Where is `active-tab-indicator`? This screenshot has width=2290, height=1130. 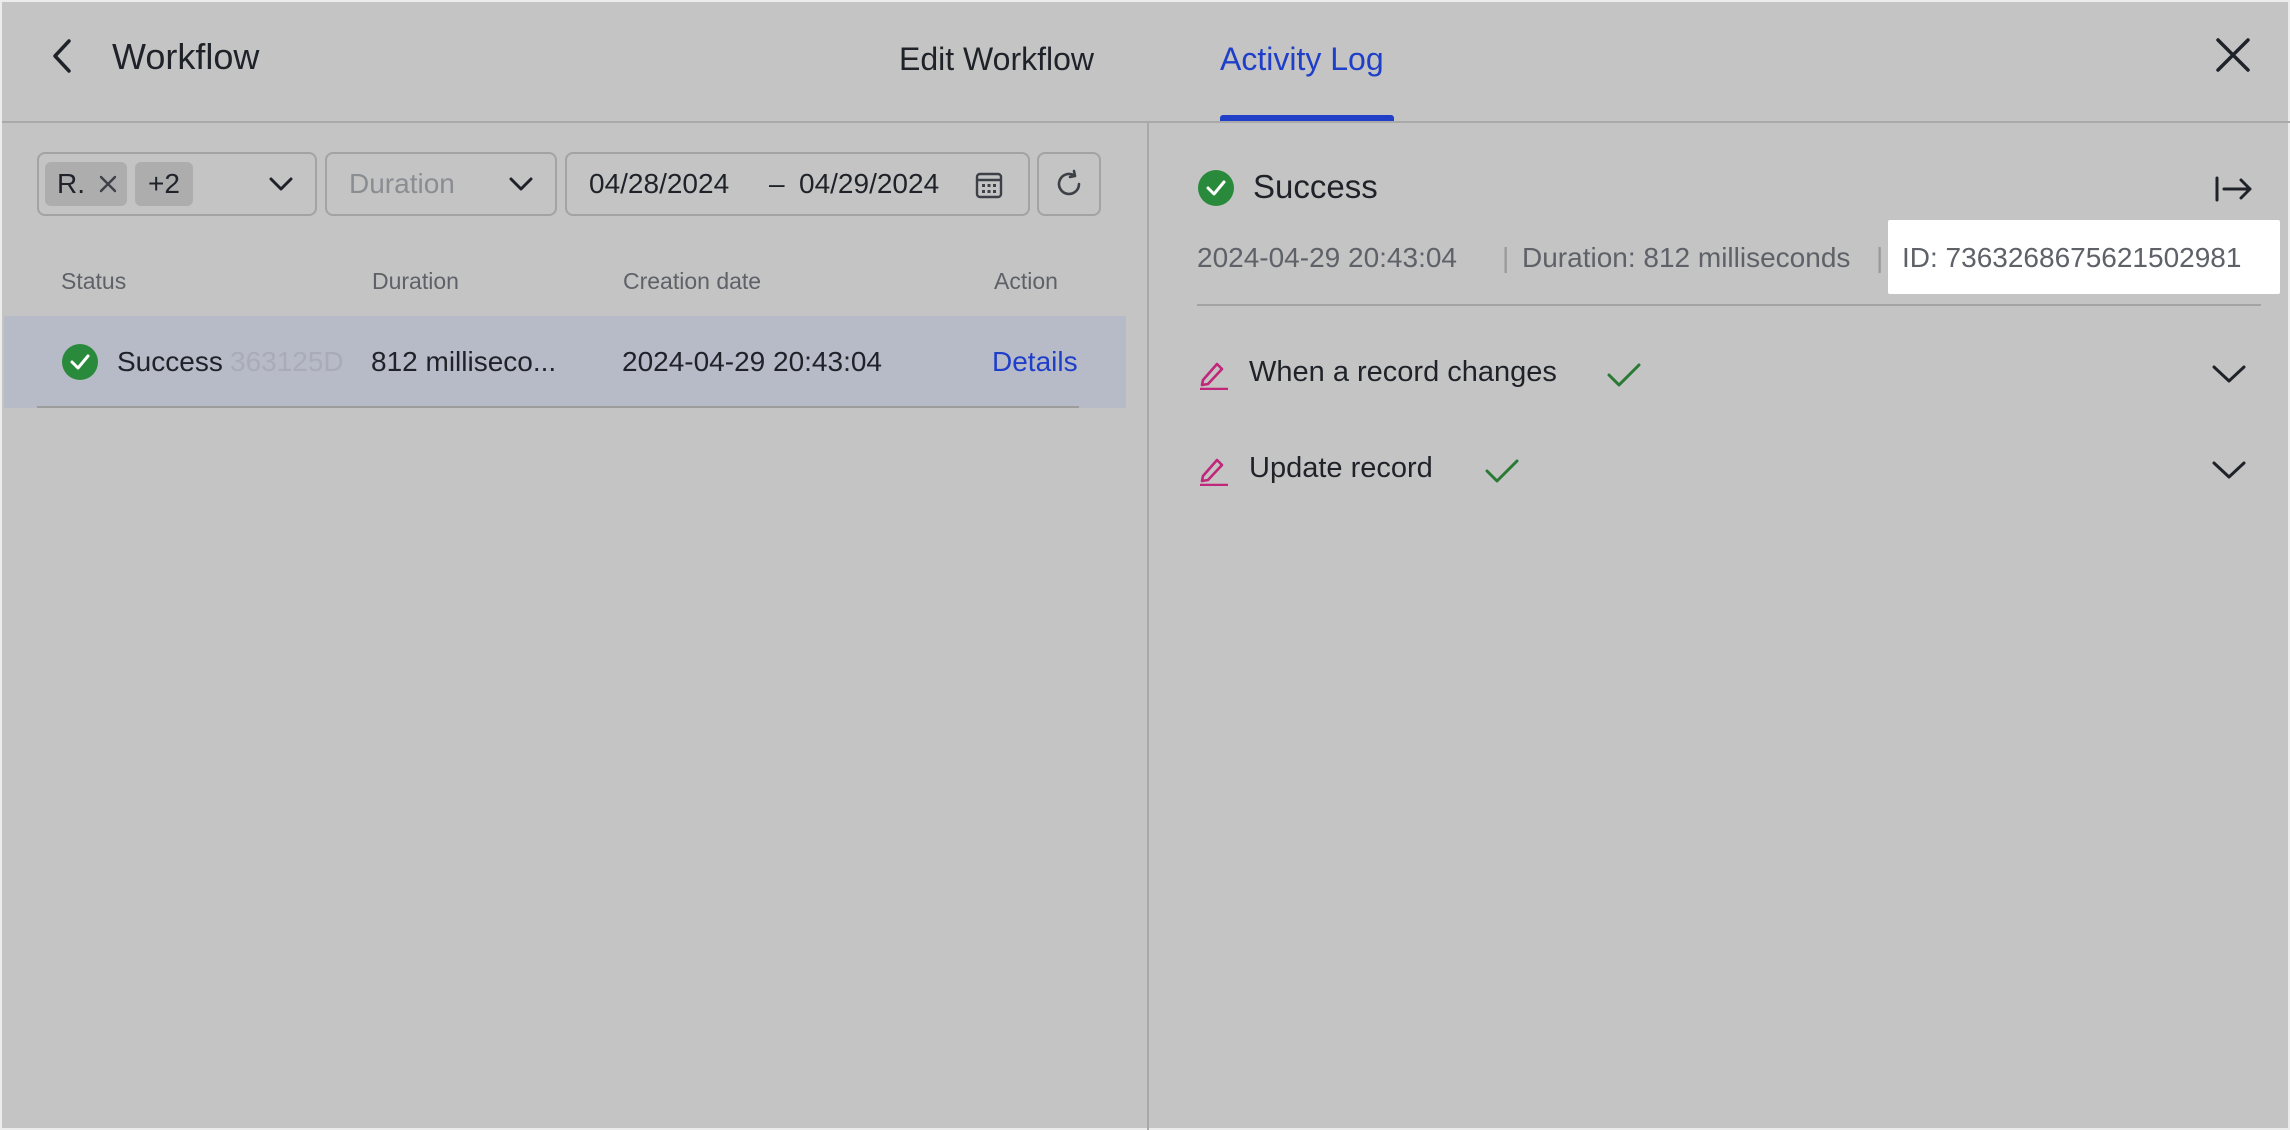 active-tab-indicator is located at coordinates (1307, 118).